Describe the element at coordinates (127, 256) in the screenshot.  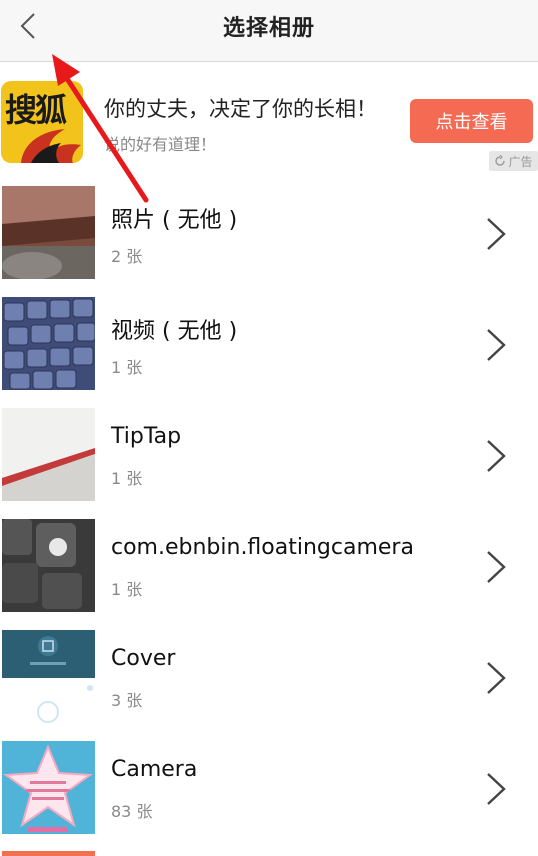
I see `album-count: 2 张` at that location.